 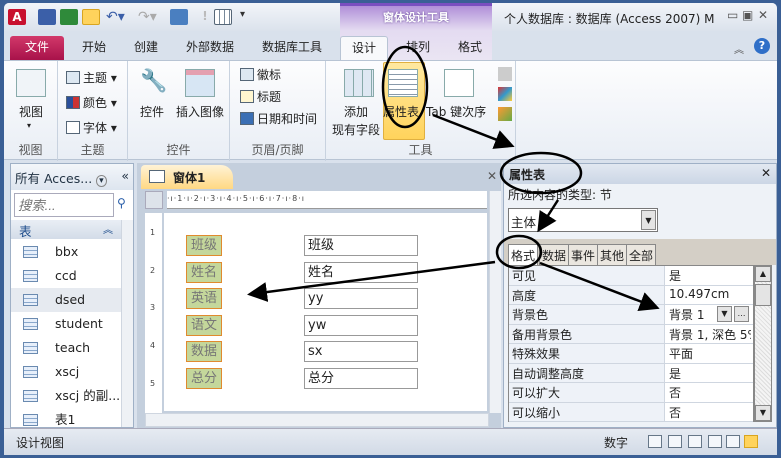 What do you see at coordinates (505, 114) in the screenshot?
I see `convert-macros-icon` at bounding box center [505, 114].